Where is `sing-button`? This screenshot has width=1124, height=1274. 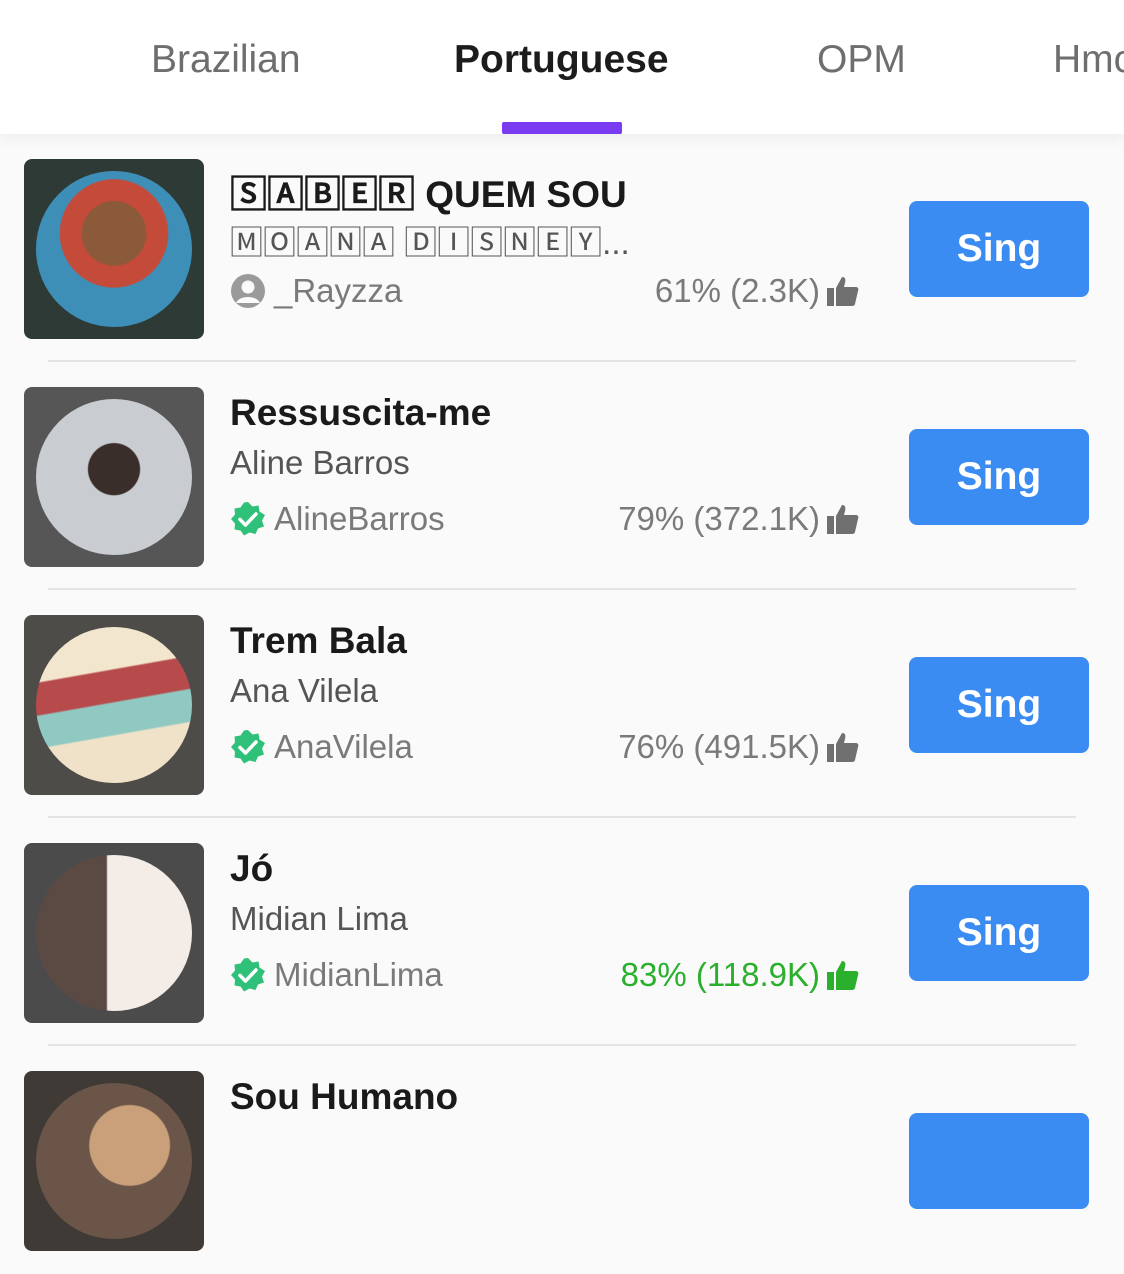 sing-button is located at coordinates (999, 1161).